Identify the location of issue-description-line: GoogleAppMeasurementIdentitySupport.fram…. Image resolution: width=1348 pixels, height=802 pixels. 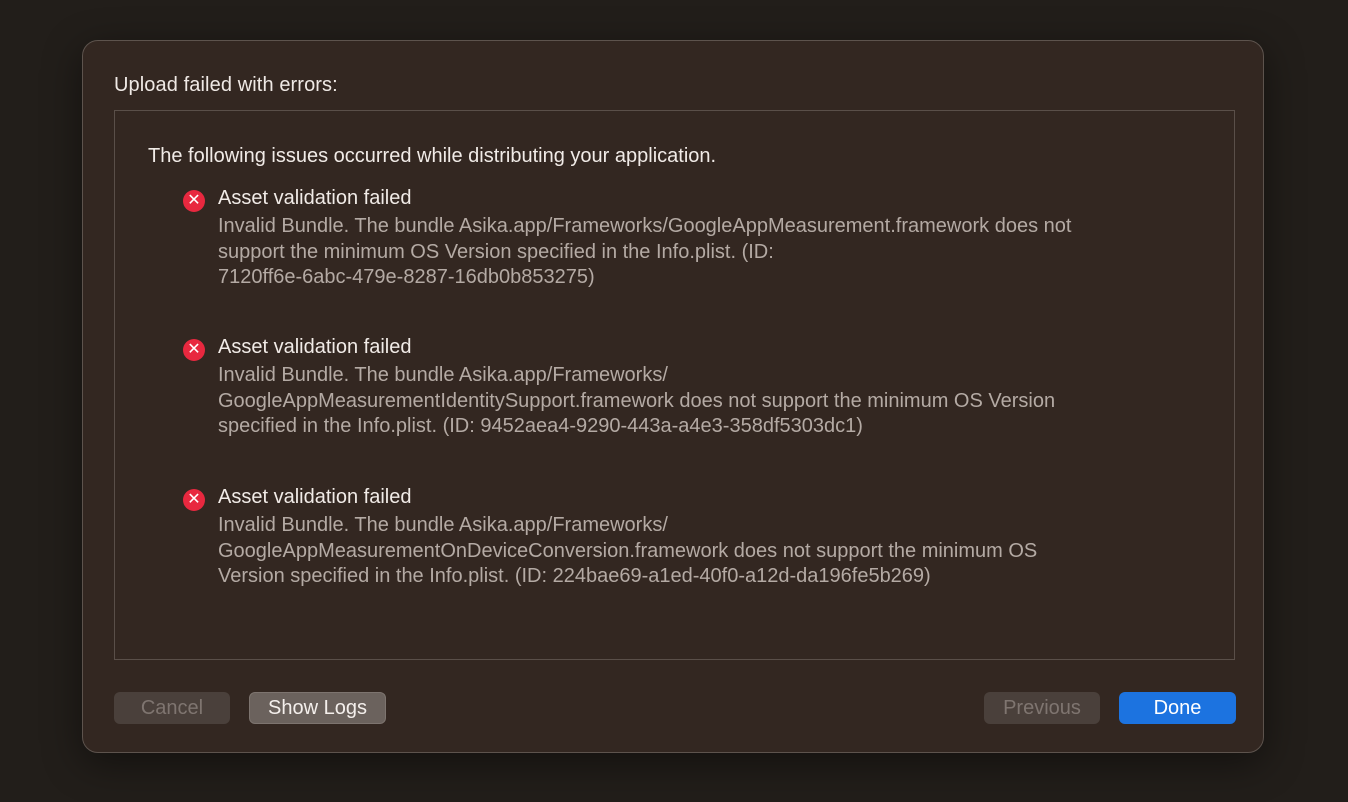
(637, 400).